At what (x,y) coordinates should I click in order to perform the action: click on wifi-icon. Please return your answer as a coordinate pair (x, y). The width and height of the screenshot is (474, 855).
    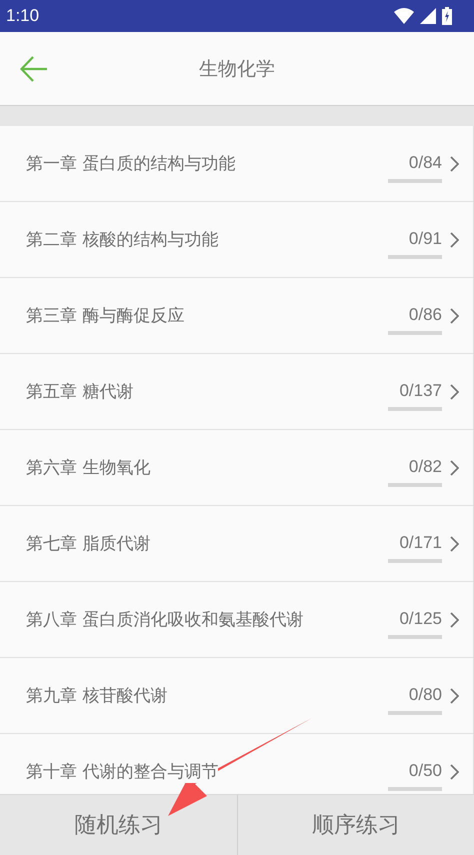
    Looking at the image, I should click on (404, 16).